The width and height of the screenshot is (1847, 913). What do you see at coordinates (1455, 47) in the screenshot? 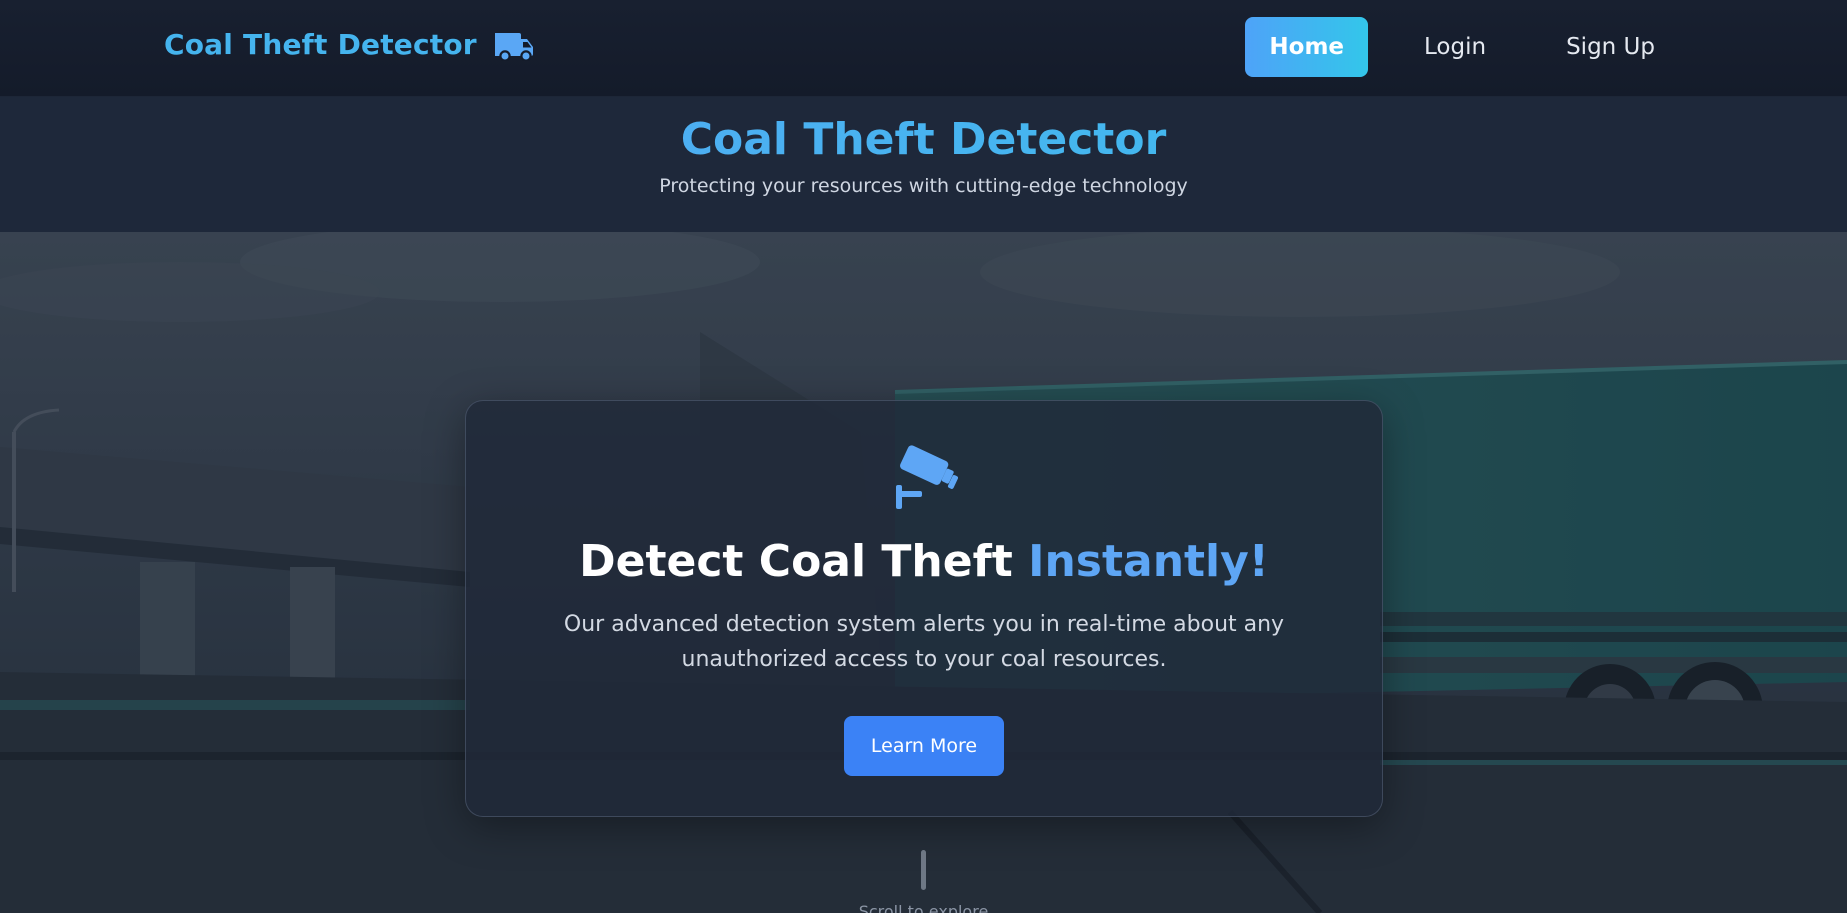
I see `nav-login: Login` at bounding box center [1455, 47].